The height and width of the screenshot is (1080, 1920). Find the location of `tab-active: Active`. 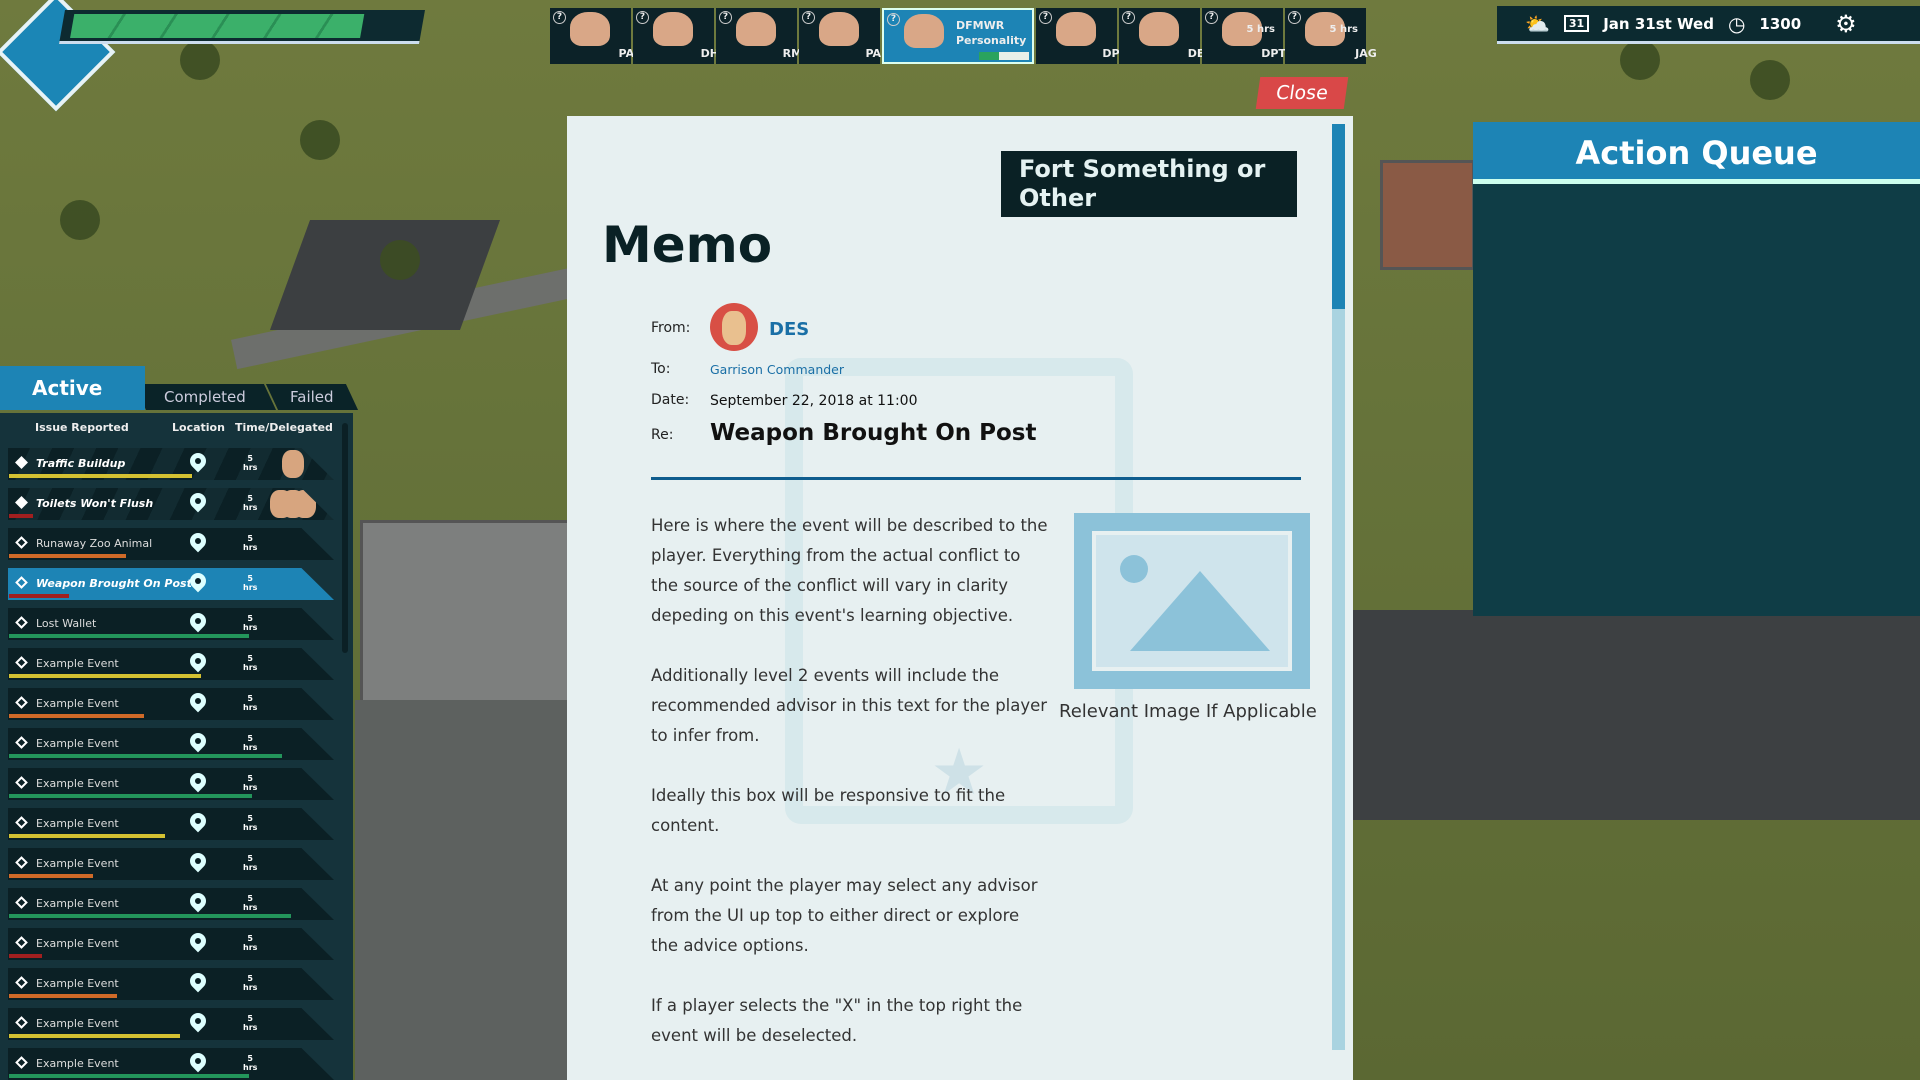

tab-active: Active is located at coordinates (72, 388).